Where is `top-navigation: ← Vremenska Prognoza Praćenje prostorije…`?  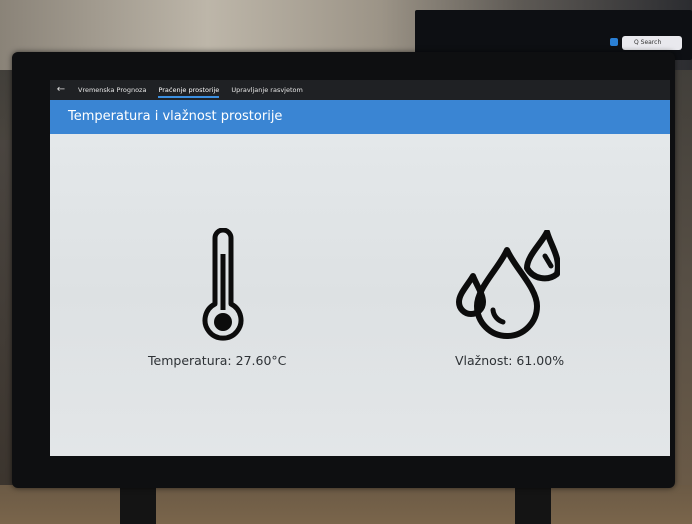 top-navigation: ← Vremenska Prognoza Praćenje prostorije… is located at coordinates (360, 90).